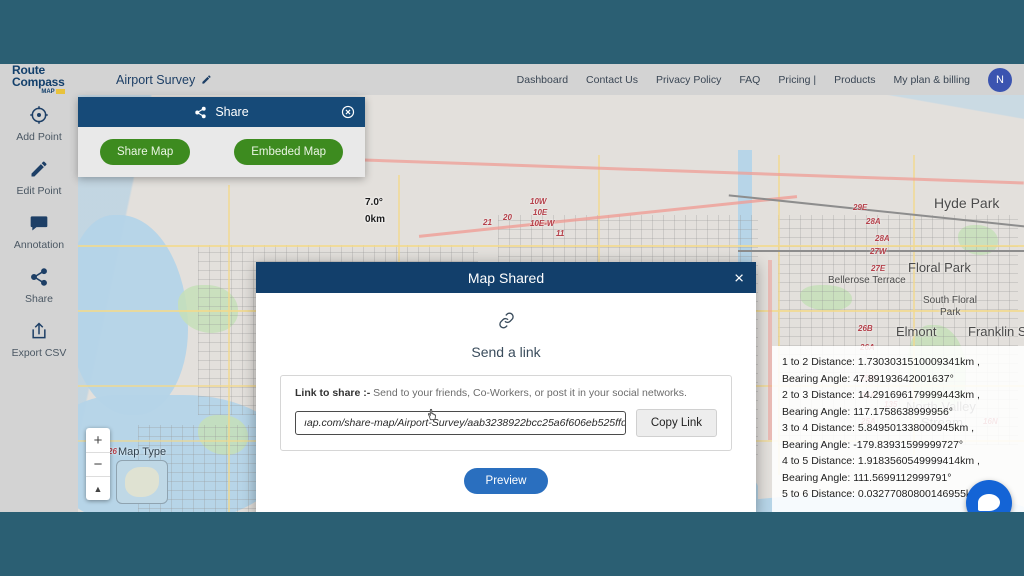  I want to click on modal-close-icon: ×, so click(739, 277).